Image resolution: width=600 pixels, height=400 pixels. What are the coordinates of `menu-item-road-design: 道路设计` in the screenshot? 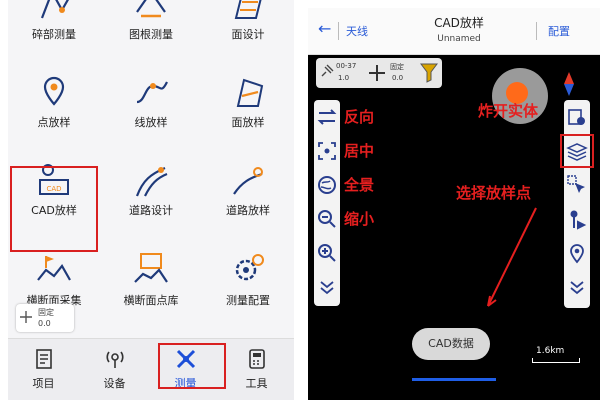 It's located at (151, 193).